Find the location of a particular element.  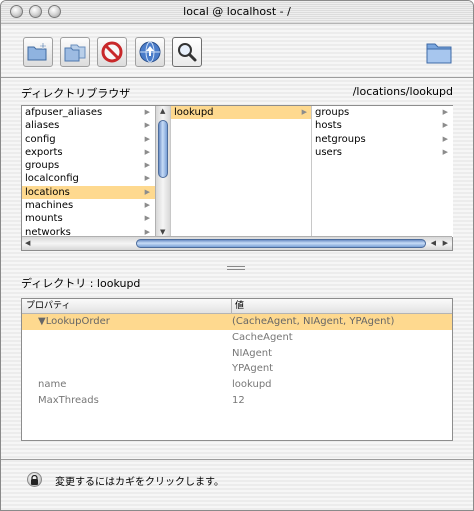

browser-item: afpuser_aliases ▶ is located at coordinates (88, 112).